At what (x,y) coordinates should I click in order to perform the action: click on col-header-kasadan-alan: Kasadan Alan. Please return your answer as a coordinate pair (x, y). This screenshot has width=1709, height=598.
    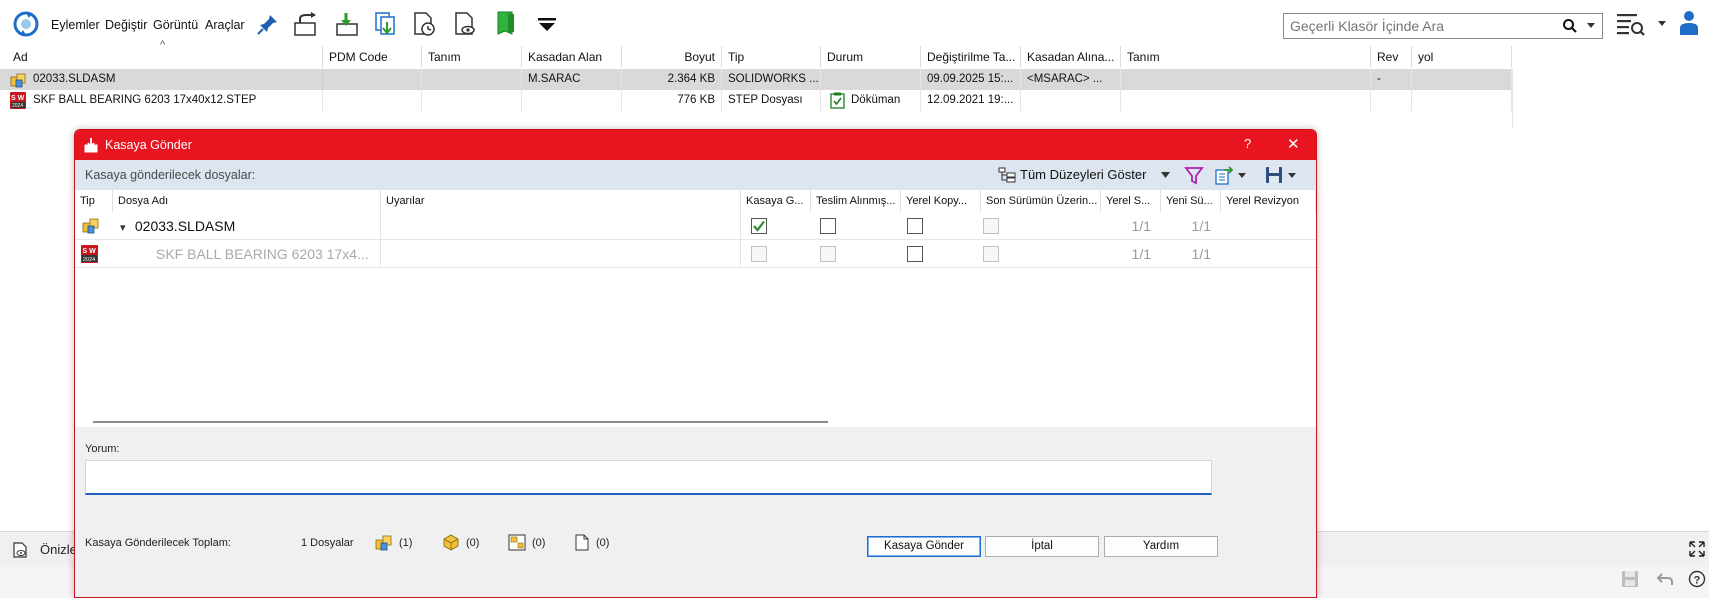
    Looking at the image, I should click on (572, 57).